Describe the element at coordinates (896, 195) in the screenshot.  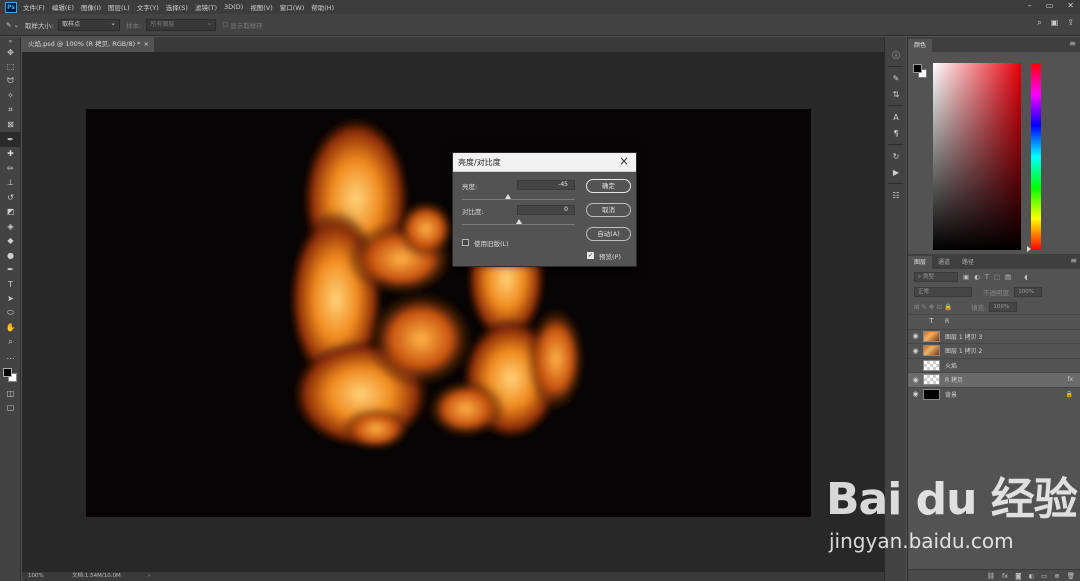
I see `libraries-icon: ☷` at that location.